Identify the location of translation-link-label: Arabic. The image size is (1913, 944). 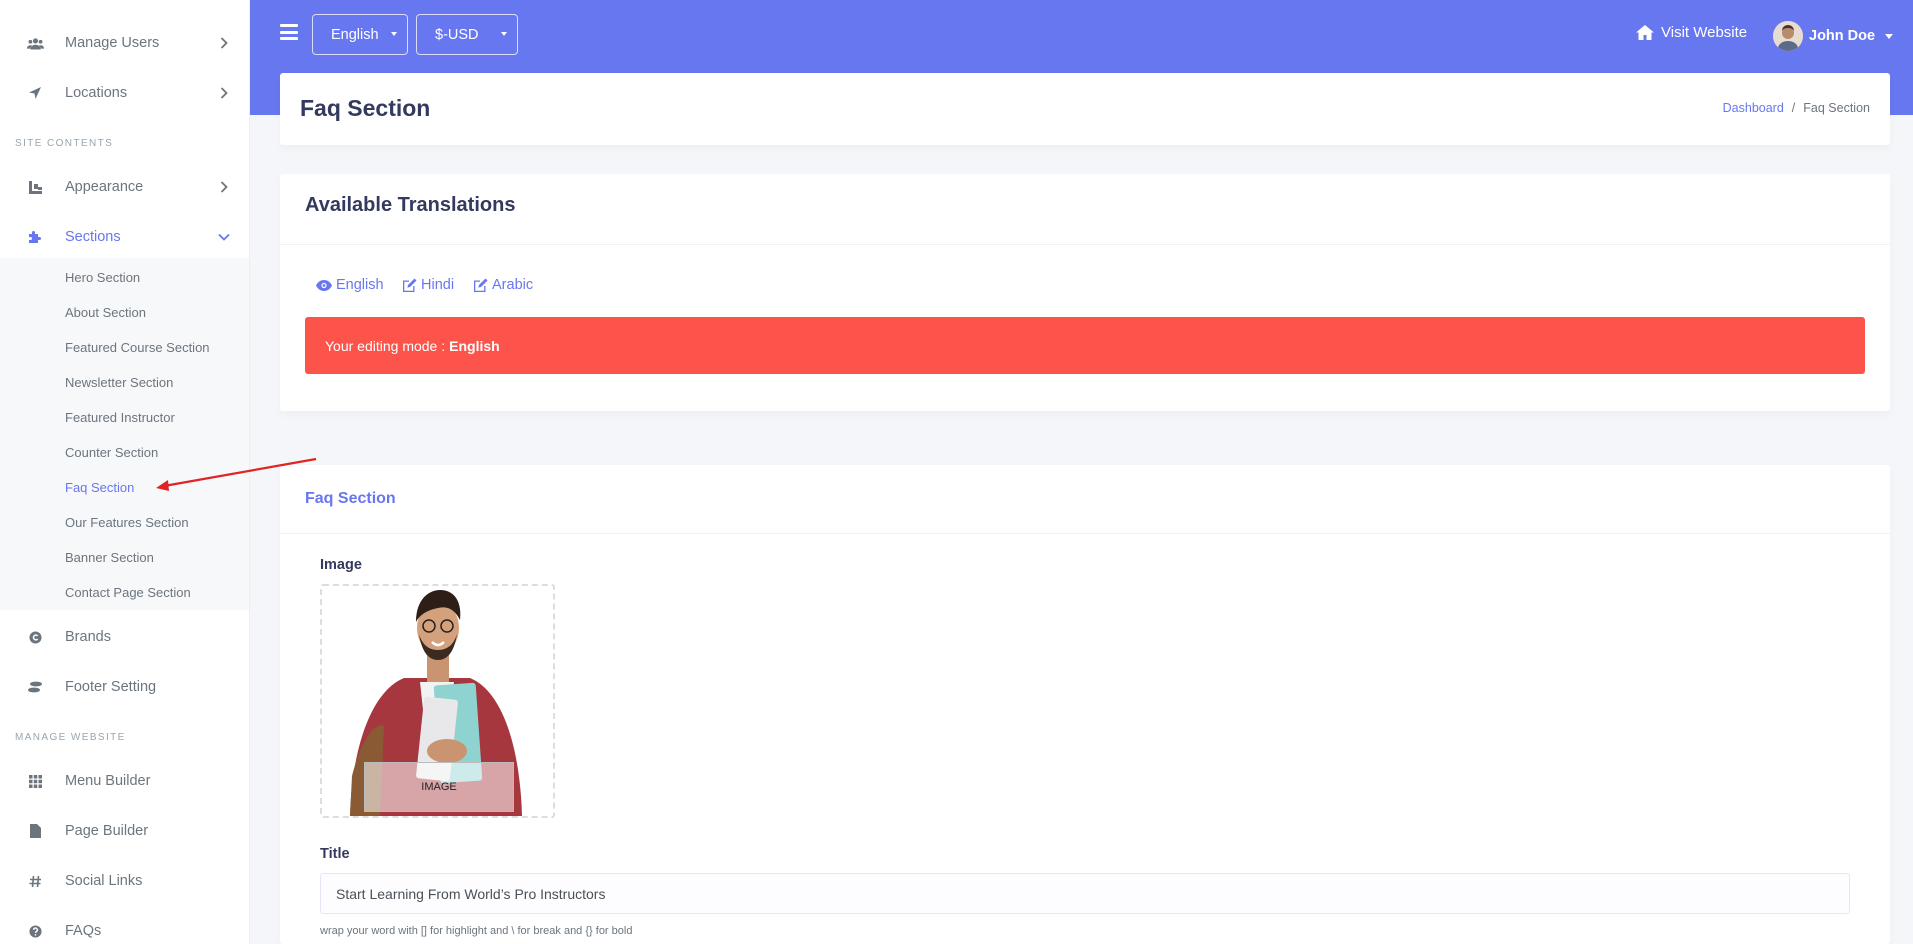
(513, 285).